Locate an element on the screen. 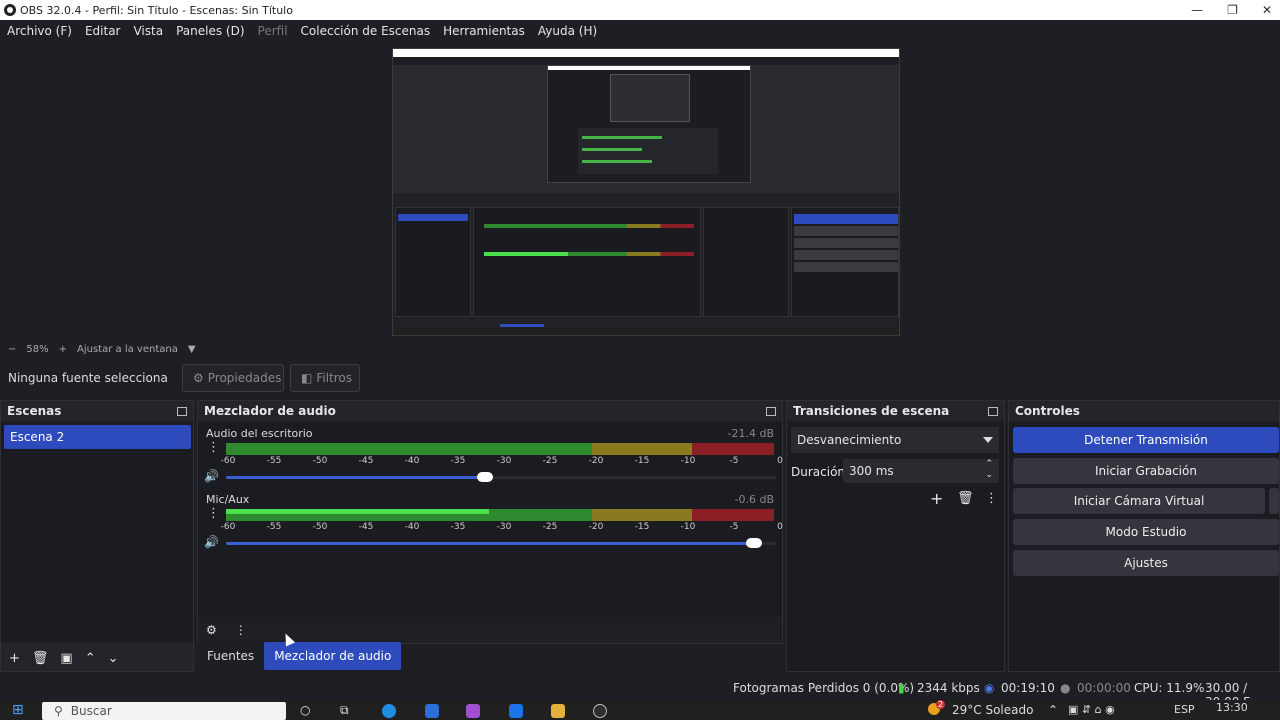 The height and width of the screenshot is (720, 1280). volume-meter is located at coordinates (500, 515).